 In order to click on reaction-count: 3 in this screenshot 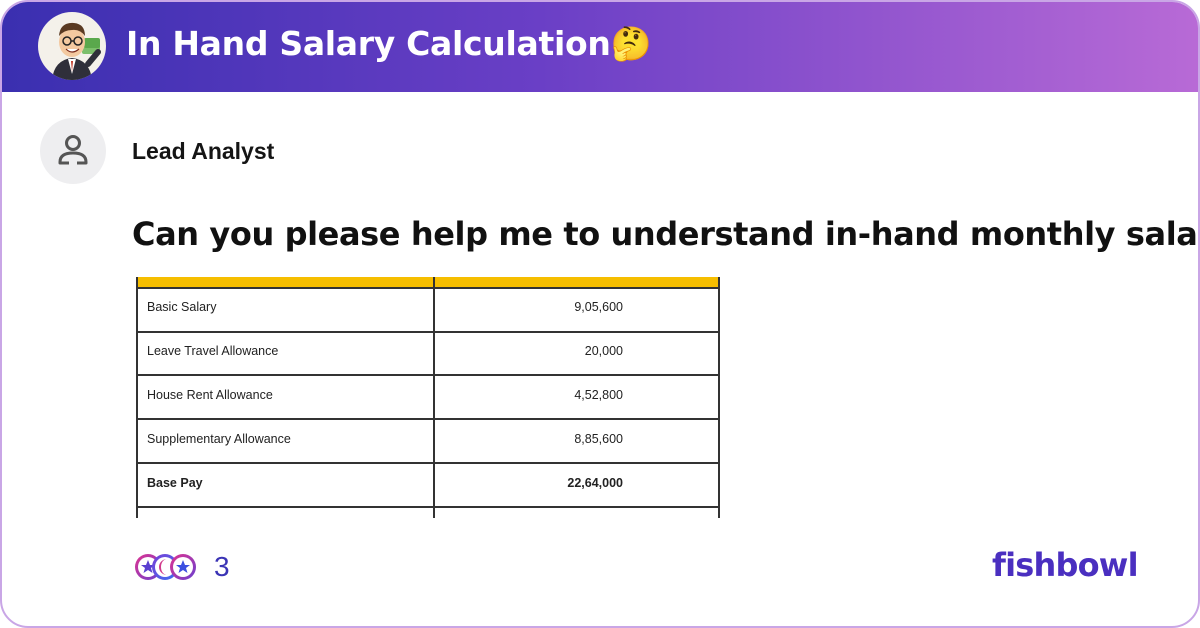, I will do `click(222, 567)`.